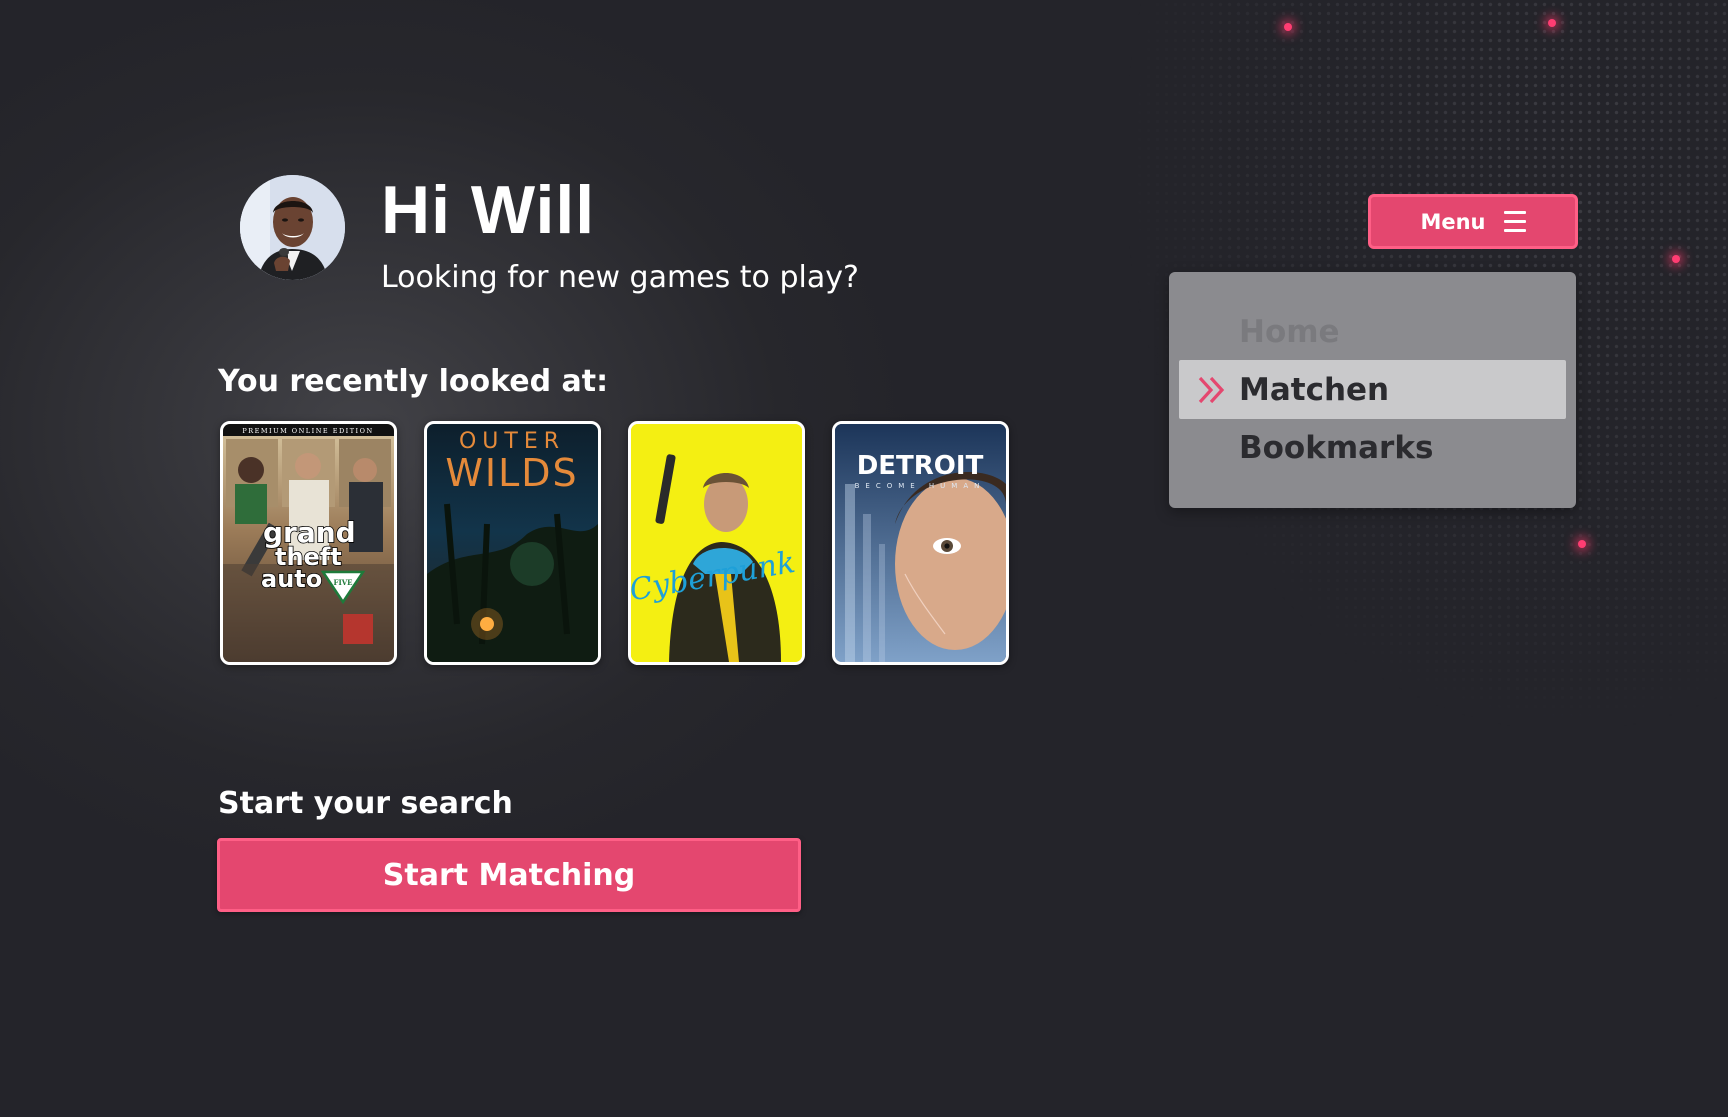 The height and width of the screenshot is (1117, 1728). I want to click on menu-button: Menu, so click(1473, 221).